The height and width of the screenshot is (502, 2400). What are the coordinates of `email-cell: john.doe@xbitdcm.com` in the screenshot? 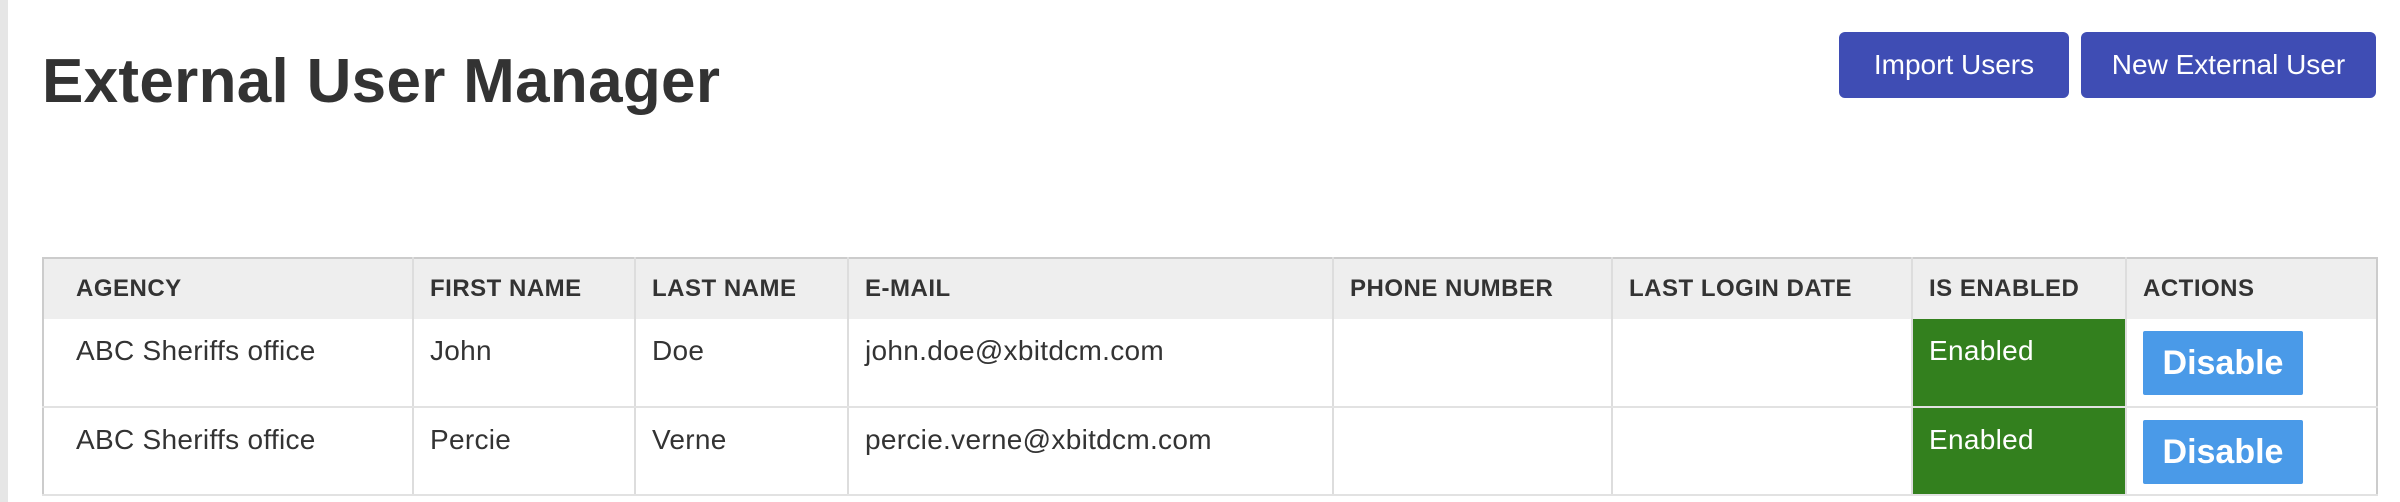 It's located at (1091, 363).